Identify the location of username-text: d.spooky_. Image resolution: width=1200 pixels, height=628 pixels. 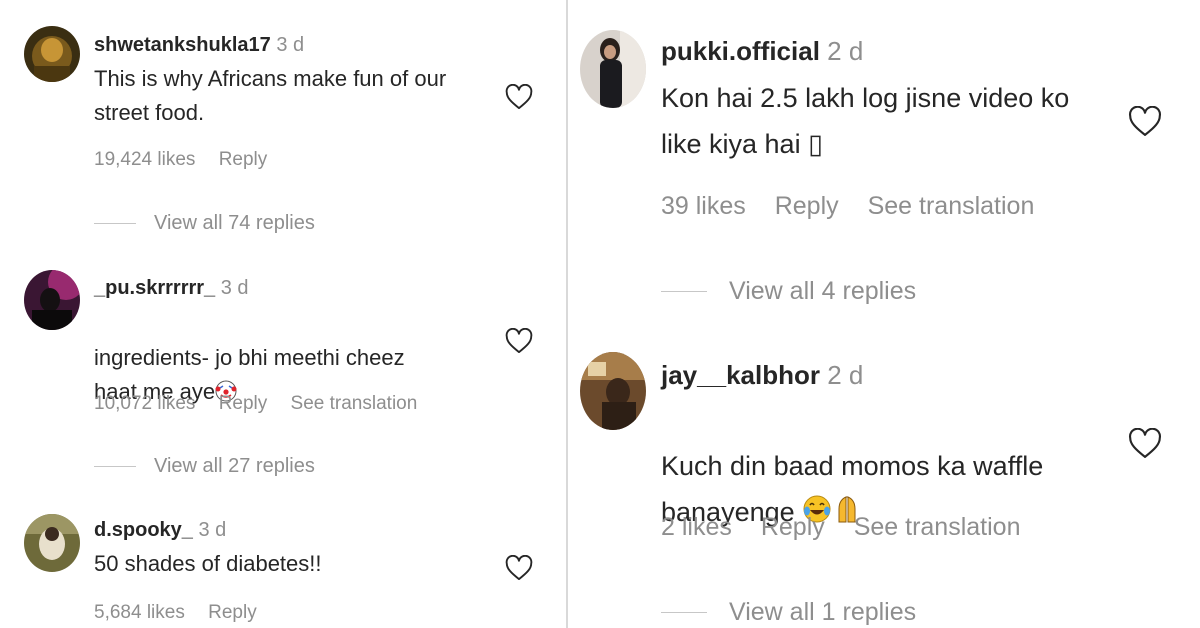
(143, 530).